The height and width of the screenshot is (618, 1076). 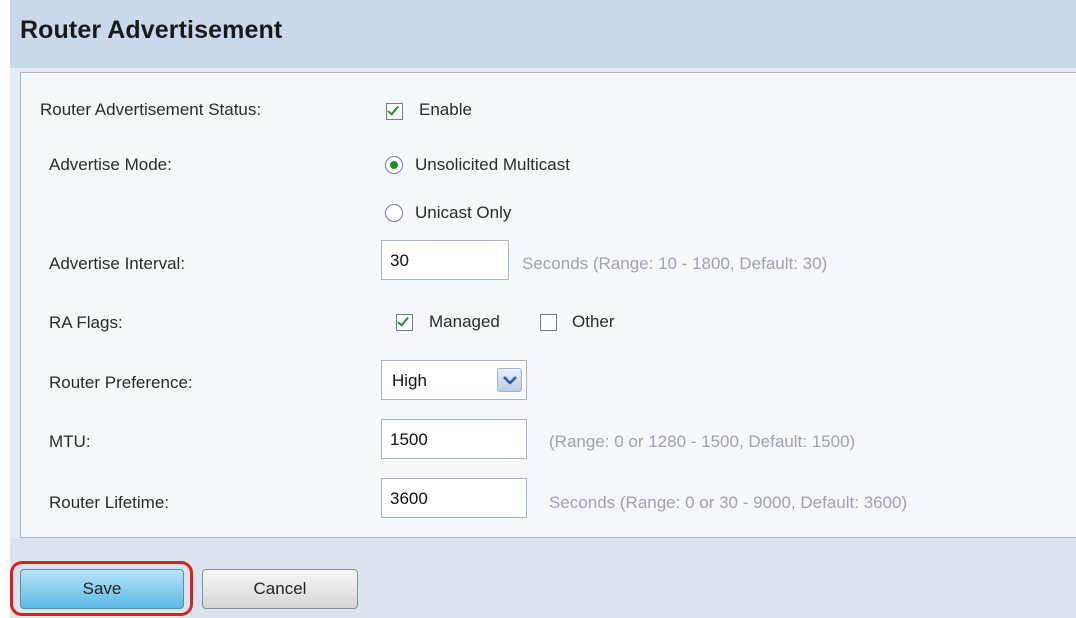 What do you see at coordinates (102, 589) in the screenshot?
I see `save-button: Save` at bounding box center [102, 589].